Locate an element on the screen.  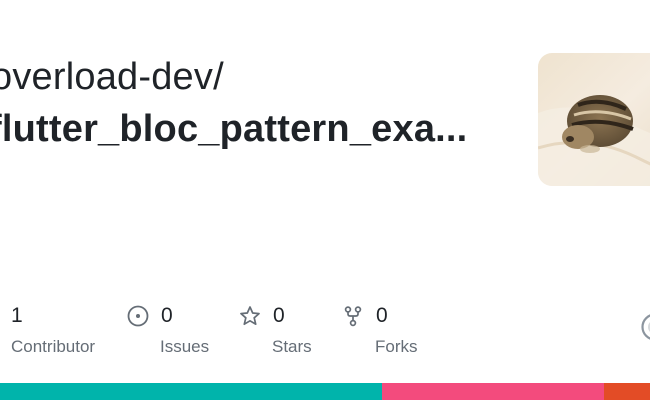
stat-contributors: 1 Contributor is located at coordinates (53, 329).